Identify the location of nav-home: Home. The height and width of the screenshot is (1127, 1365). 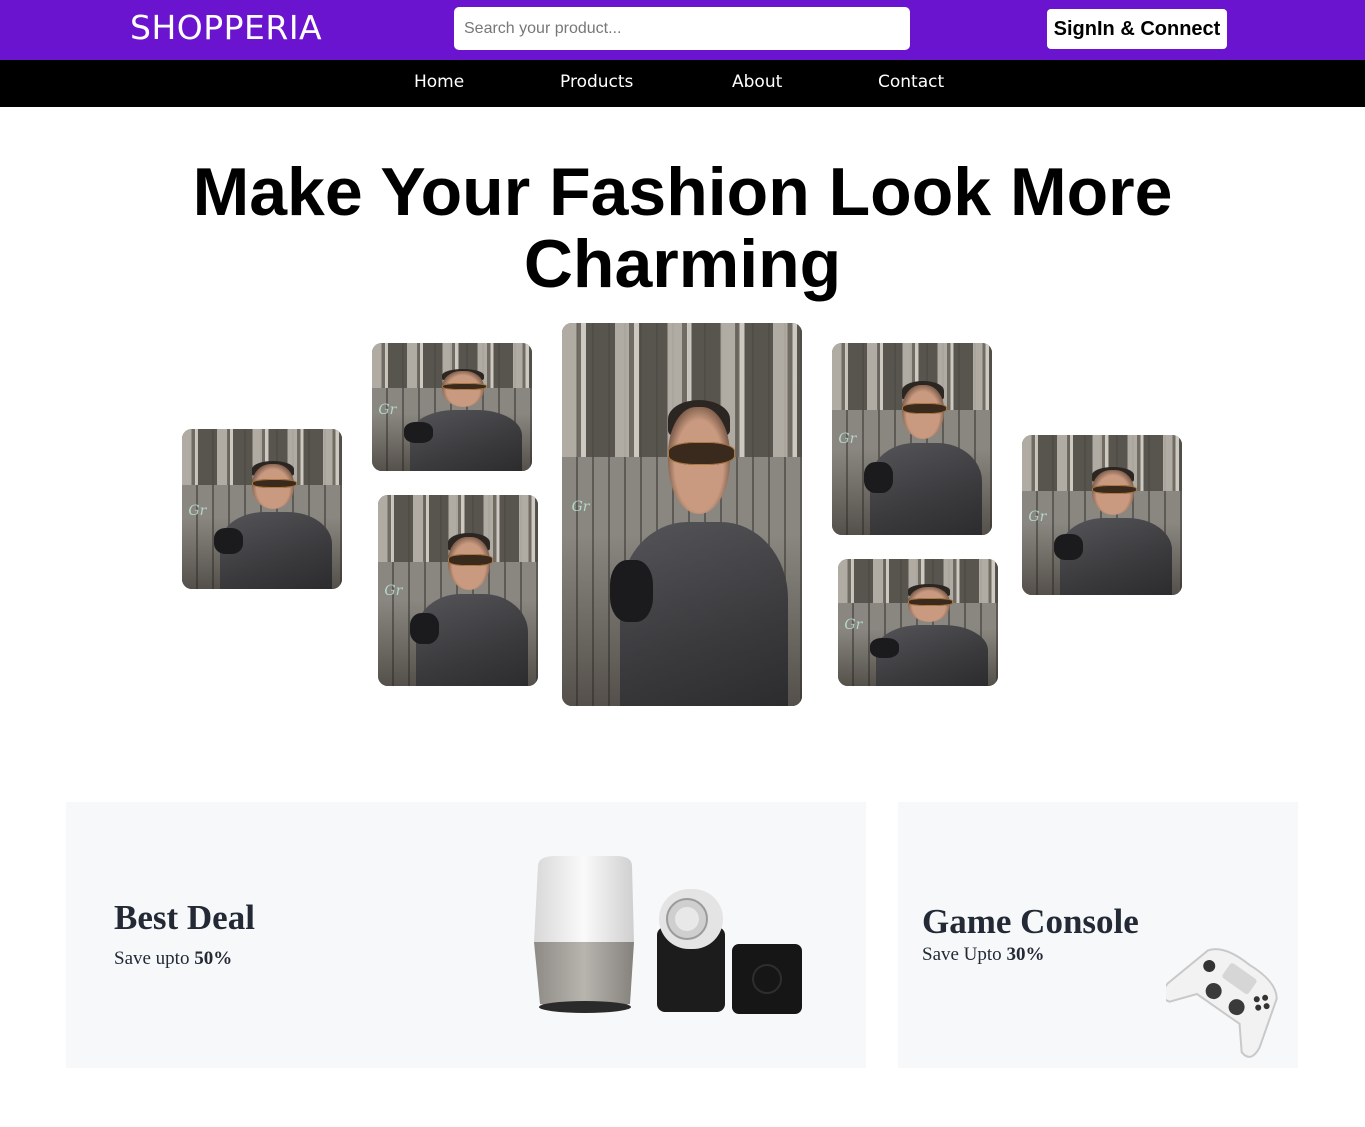
(439, 82).